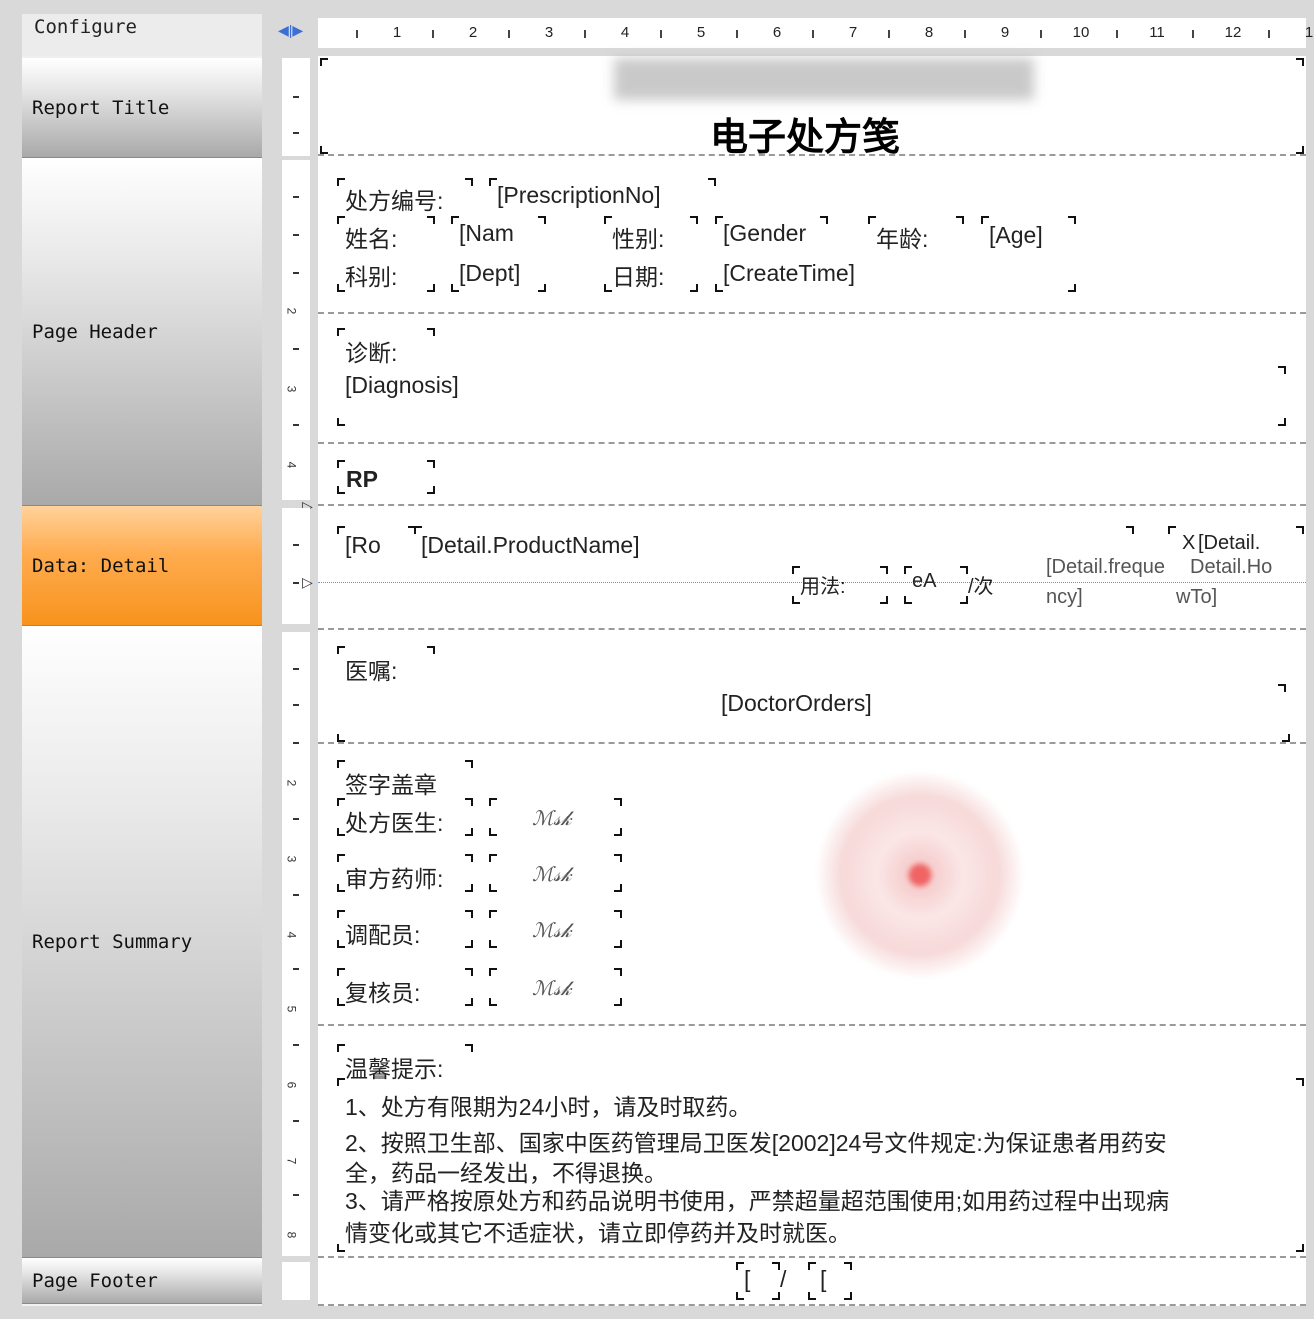  What do you see at coordinates (296, 944) in the screenshot?
I see `ruler-segment-summary: 2 3 4 5 6 7 8` at bounding box center [296, 944].